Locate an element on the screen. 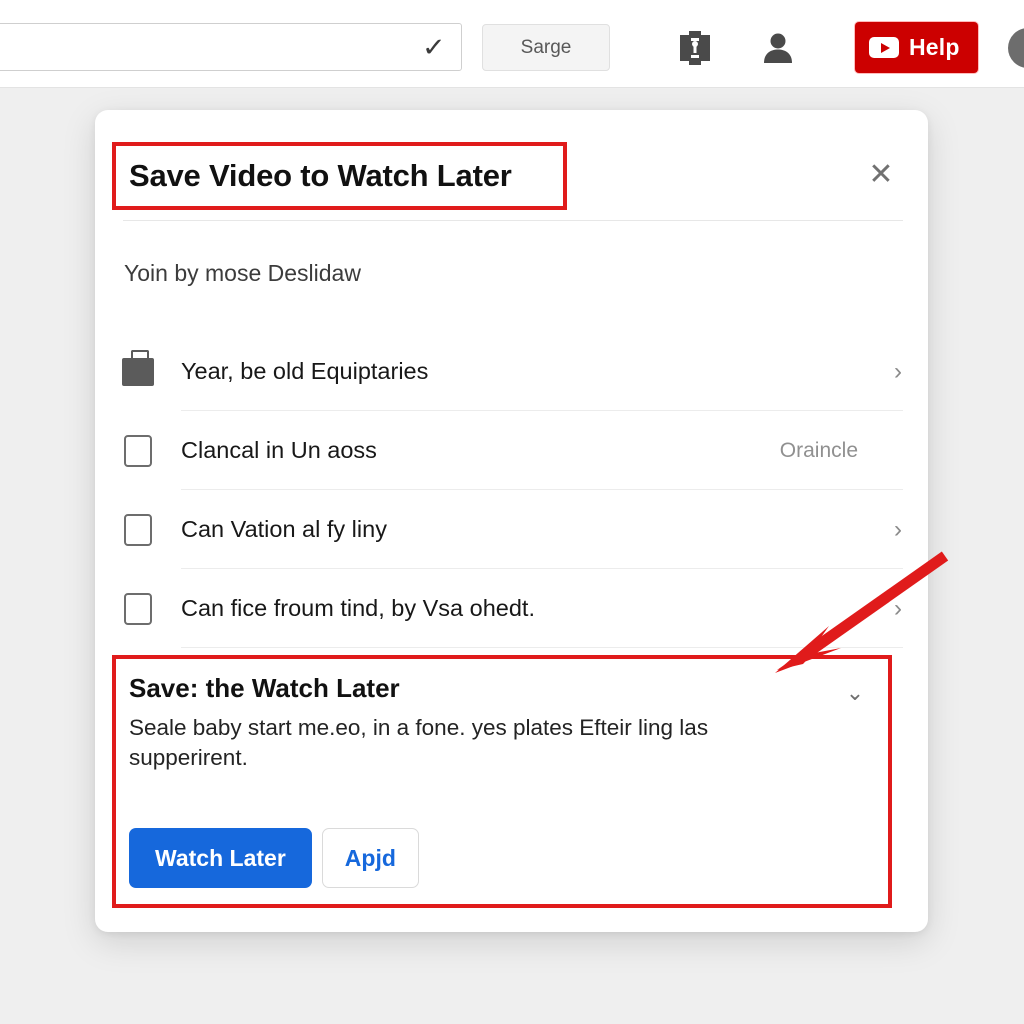  avatar-circle-icon is located at coordinates (1016, 48).